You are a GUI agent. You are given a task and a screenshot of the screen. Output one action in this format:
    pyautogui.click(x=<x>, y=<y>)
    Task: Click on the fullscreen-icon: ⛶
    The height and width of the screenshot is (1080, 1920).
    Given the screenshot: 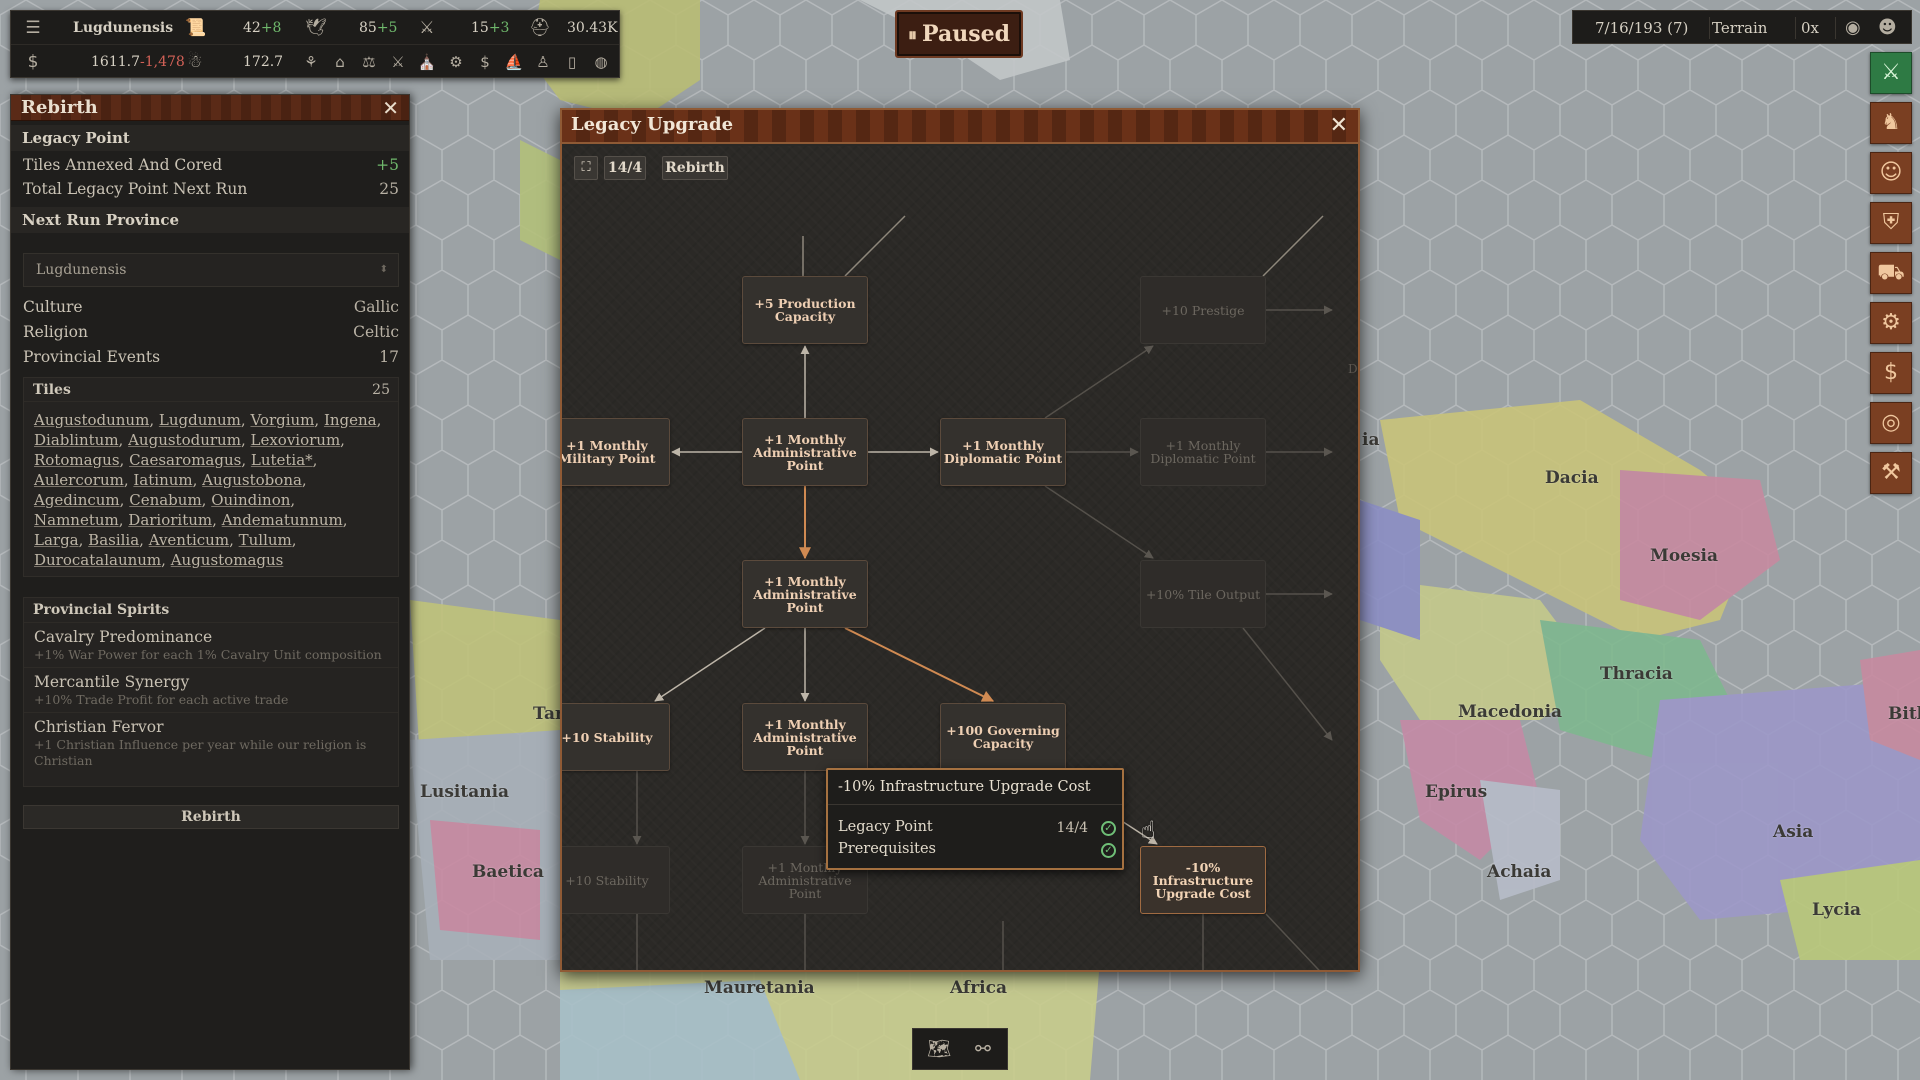 What is the action you would take?
    pyautogui.click(x=586, y=168)
    